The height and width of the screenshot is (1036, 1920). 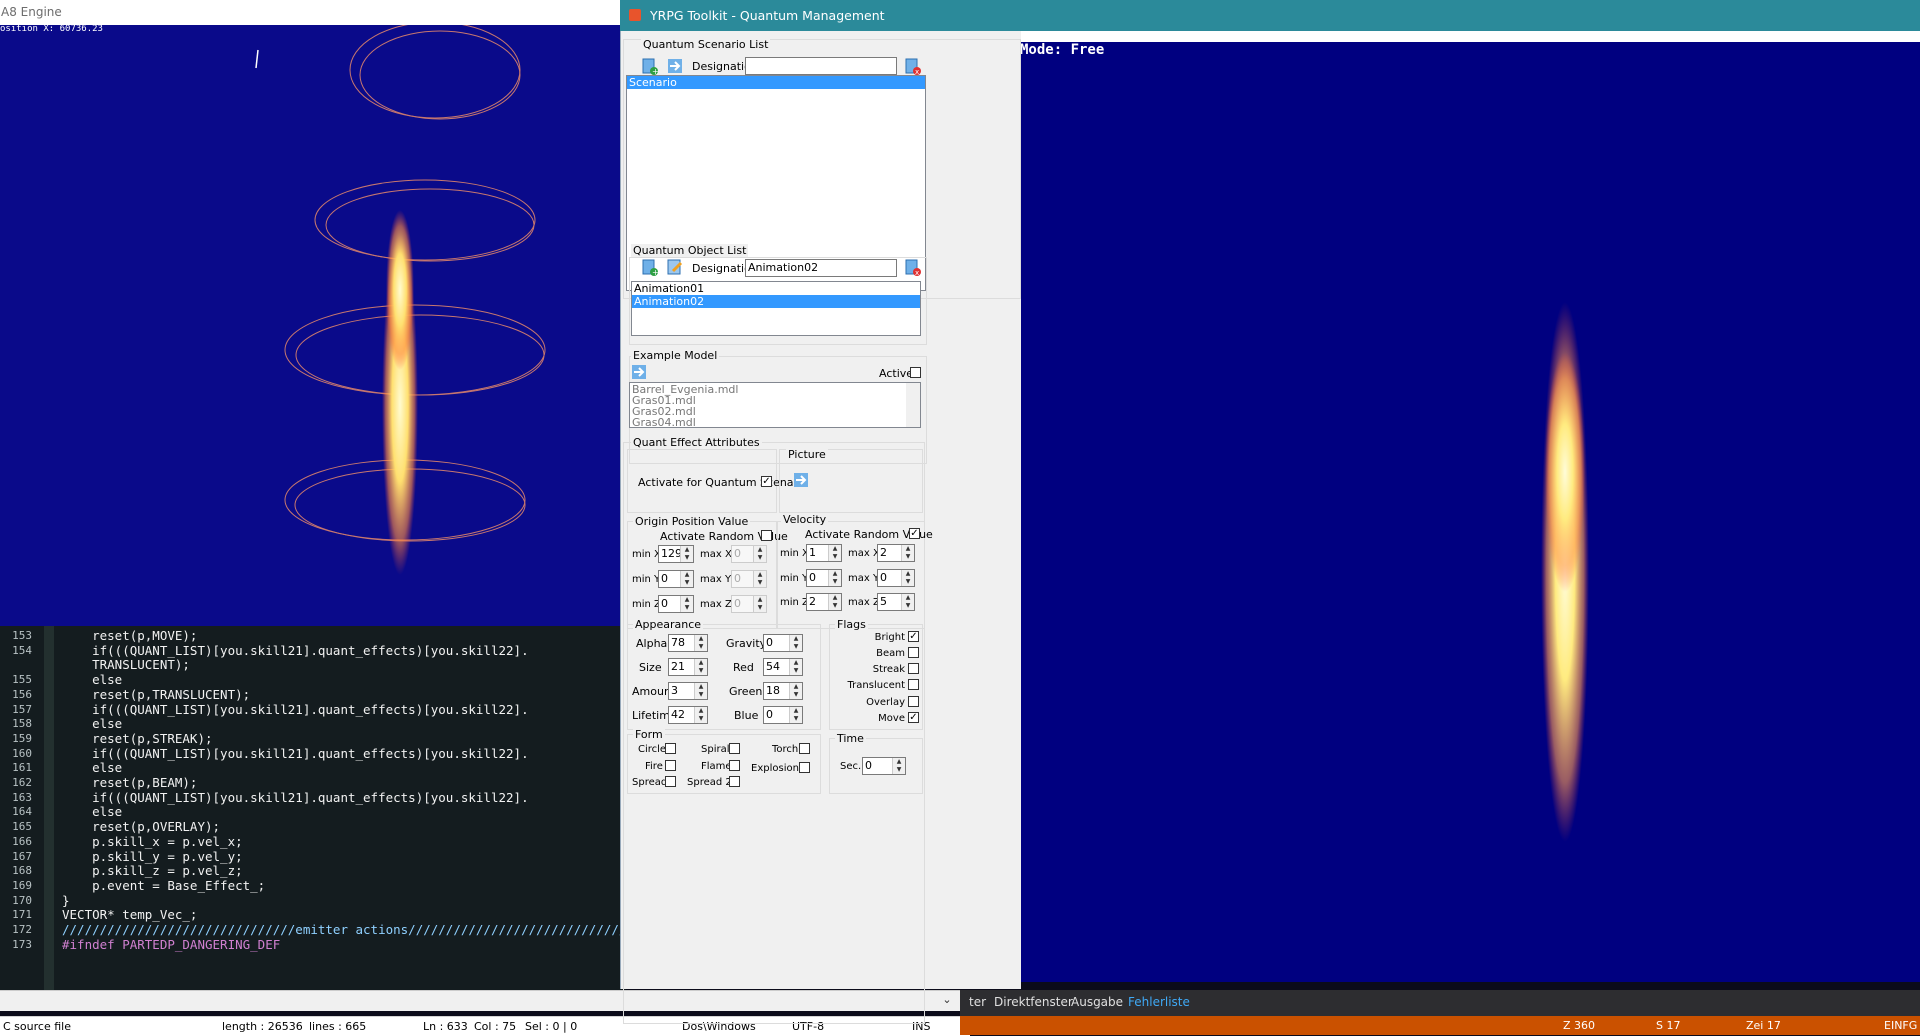 I want to click on code-line: }, so click(x=66, y=900).